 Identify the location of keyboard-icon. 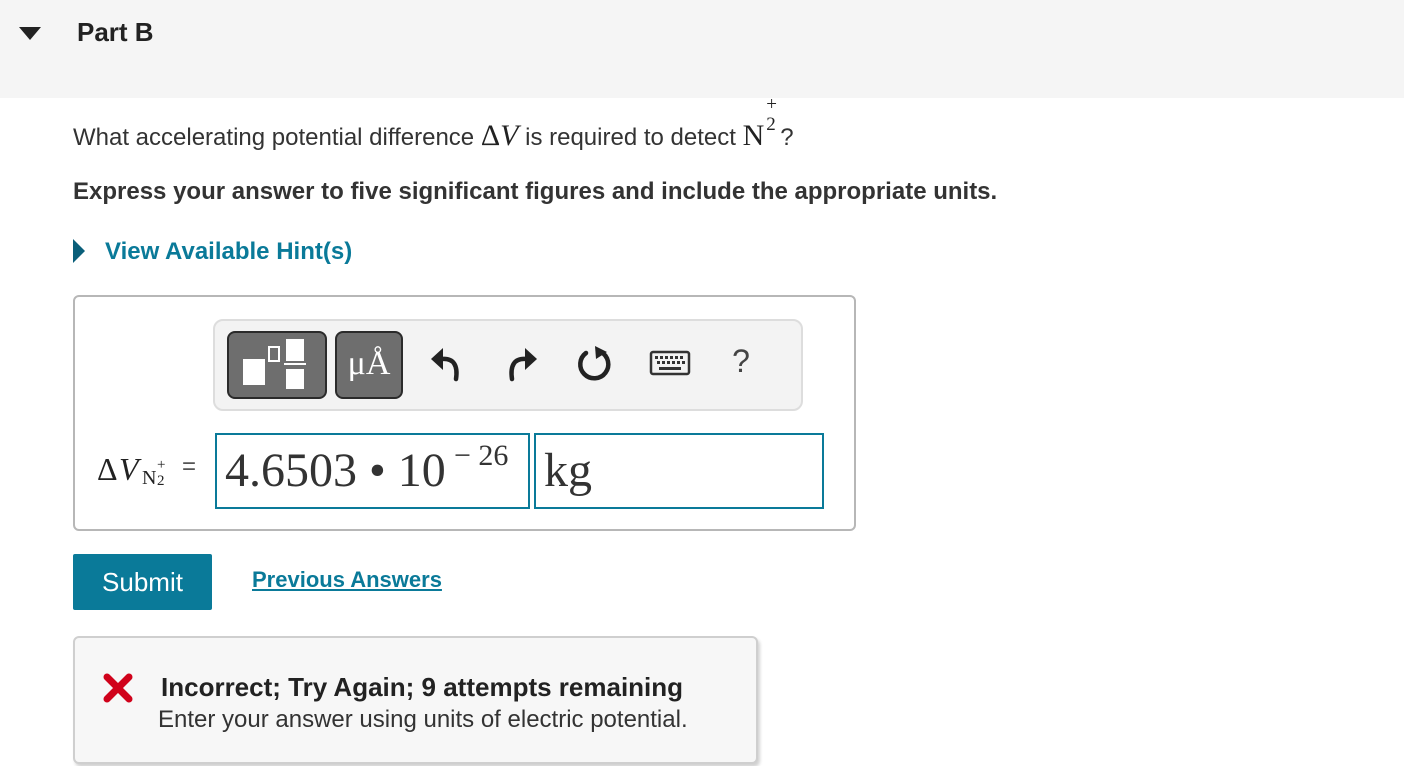
(670, 363).